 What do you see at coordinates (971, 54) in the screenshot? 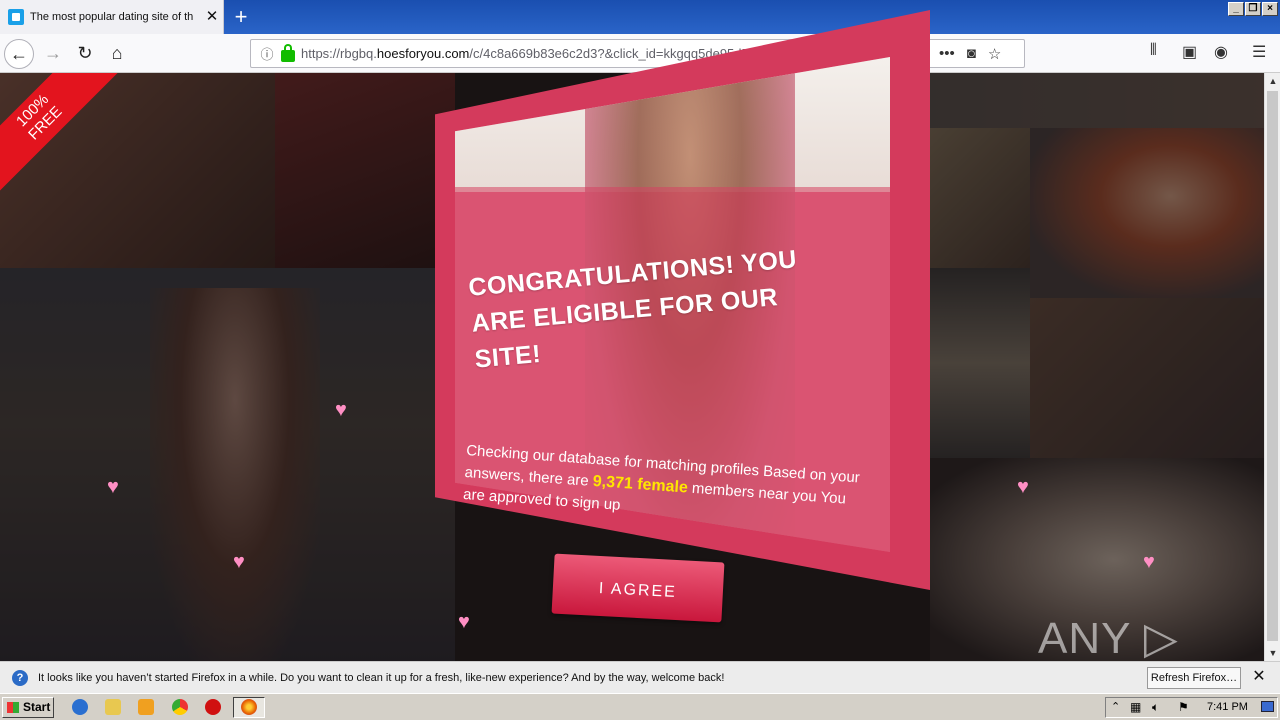
I see `pocket-icon: ◙` at bounding box center [971, 54].